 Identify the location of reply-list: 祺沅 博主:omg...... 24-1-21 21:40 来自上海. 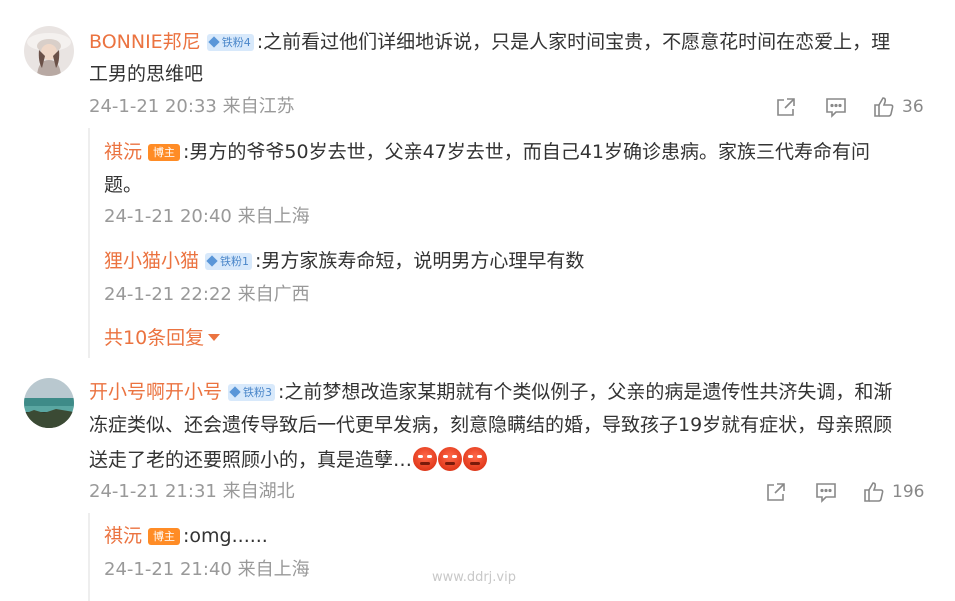
(513, 557).